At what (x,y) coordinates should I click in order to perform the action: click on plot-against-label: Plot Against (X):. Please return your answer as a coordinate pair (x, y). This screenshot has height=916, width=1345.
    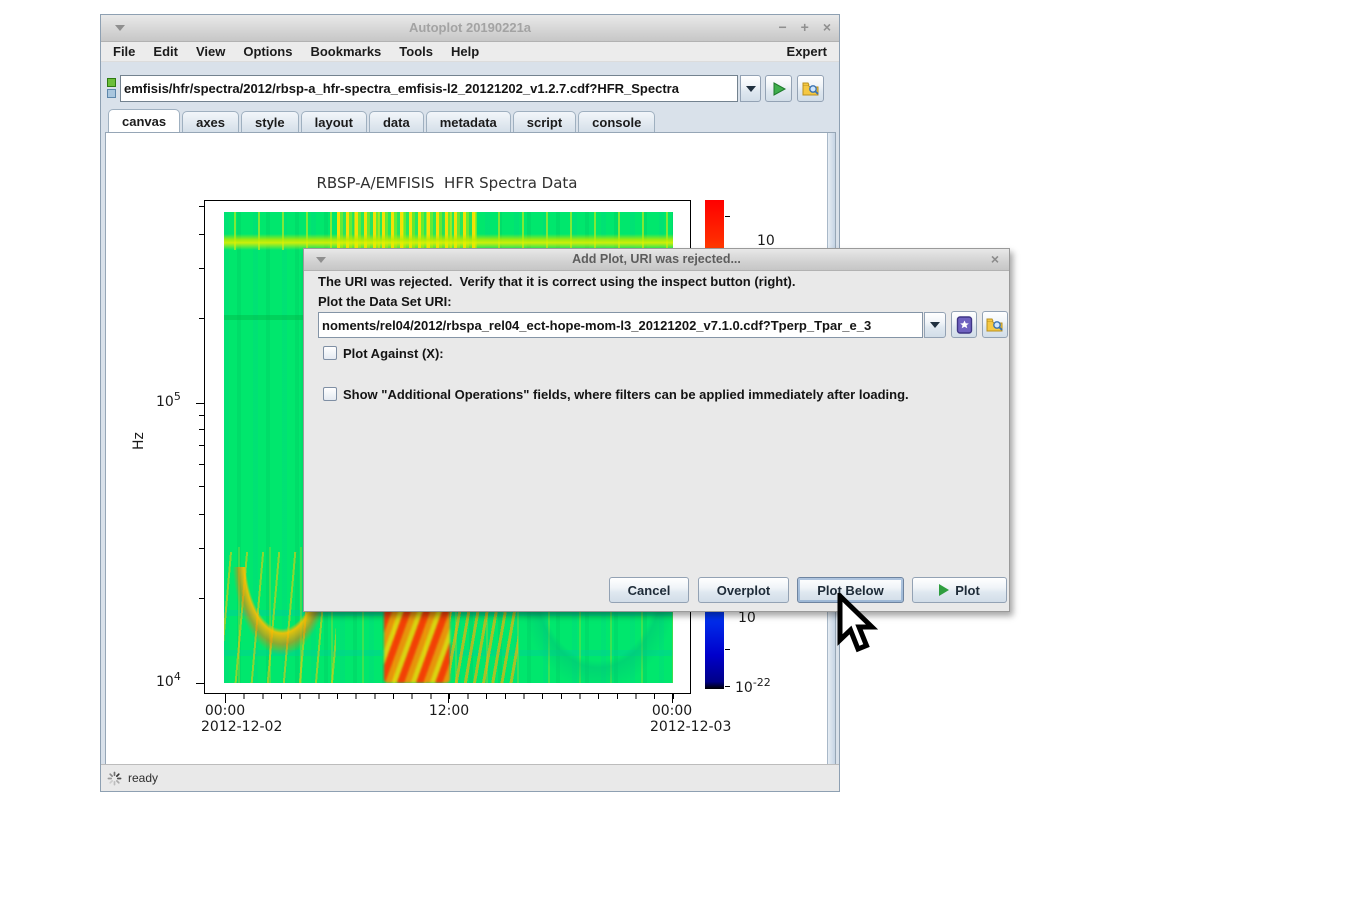
    Looking at the image, I should click on (393, 353).